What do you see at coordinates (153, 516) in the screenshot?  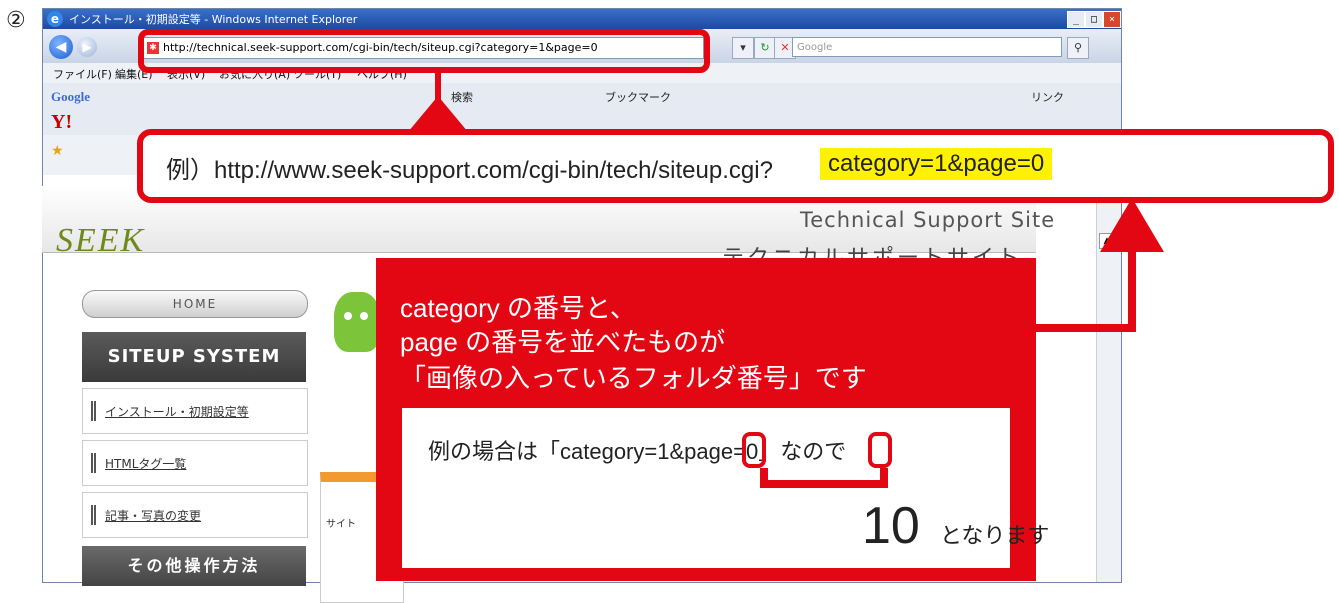 I see `sidebar-item-label: 記事・写真の変更` at bounding box center [153, 516].